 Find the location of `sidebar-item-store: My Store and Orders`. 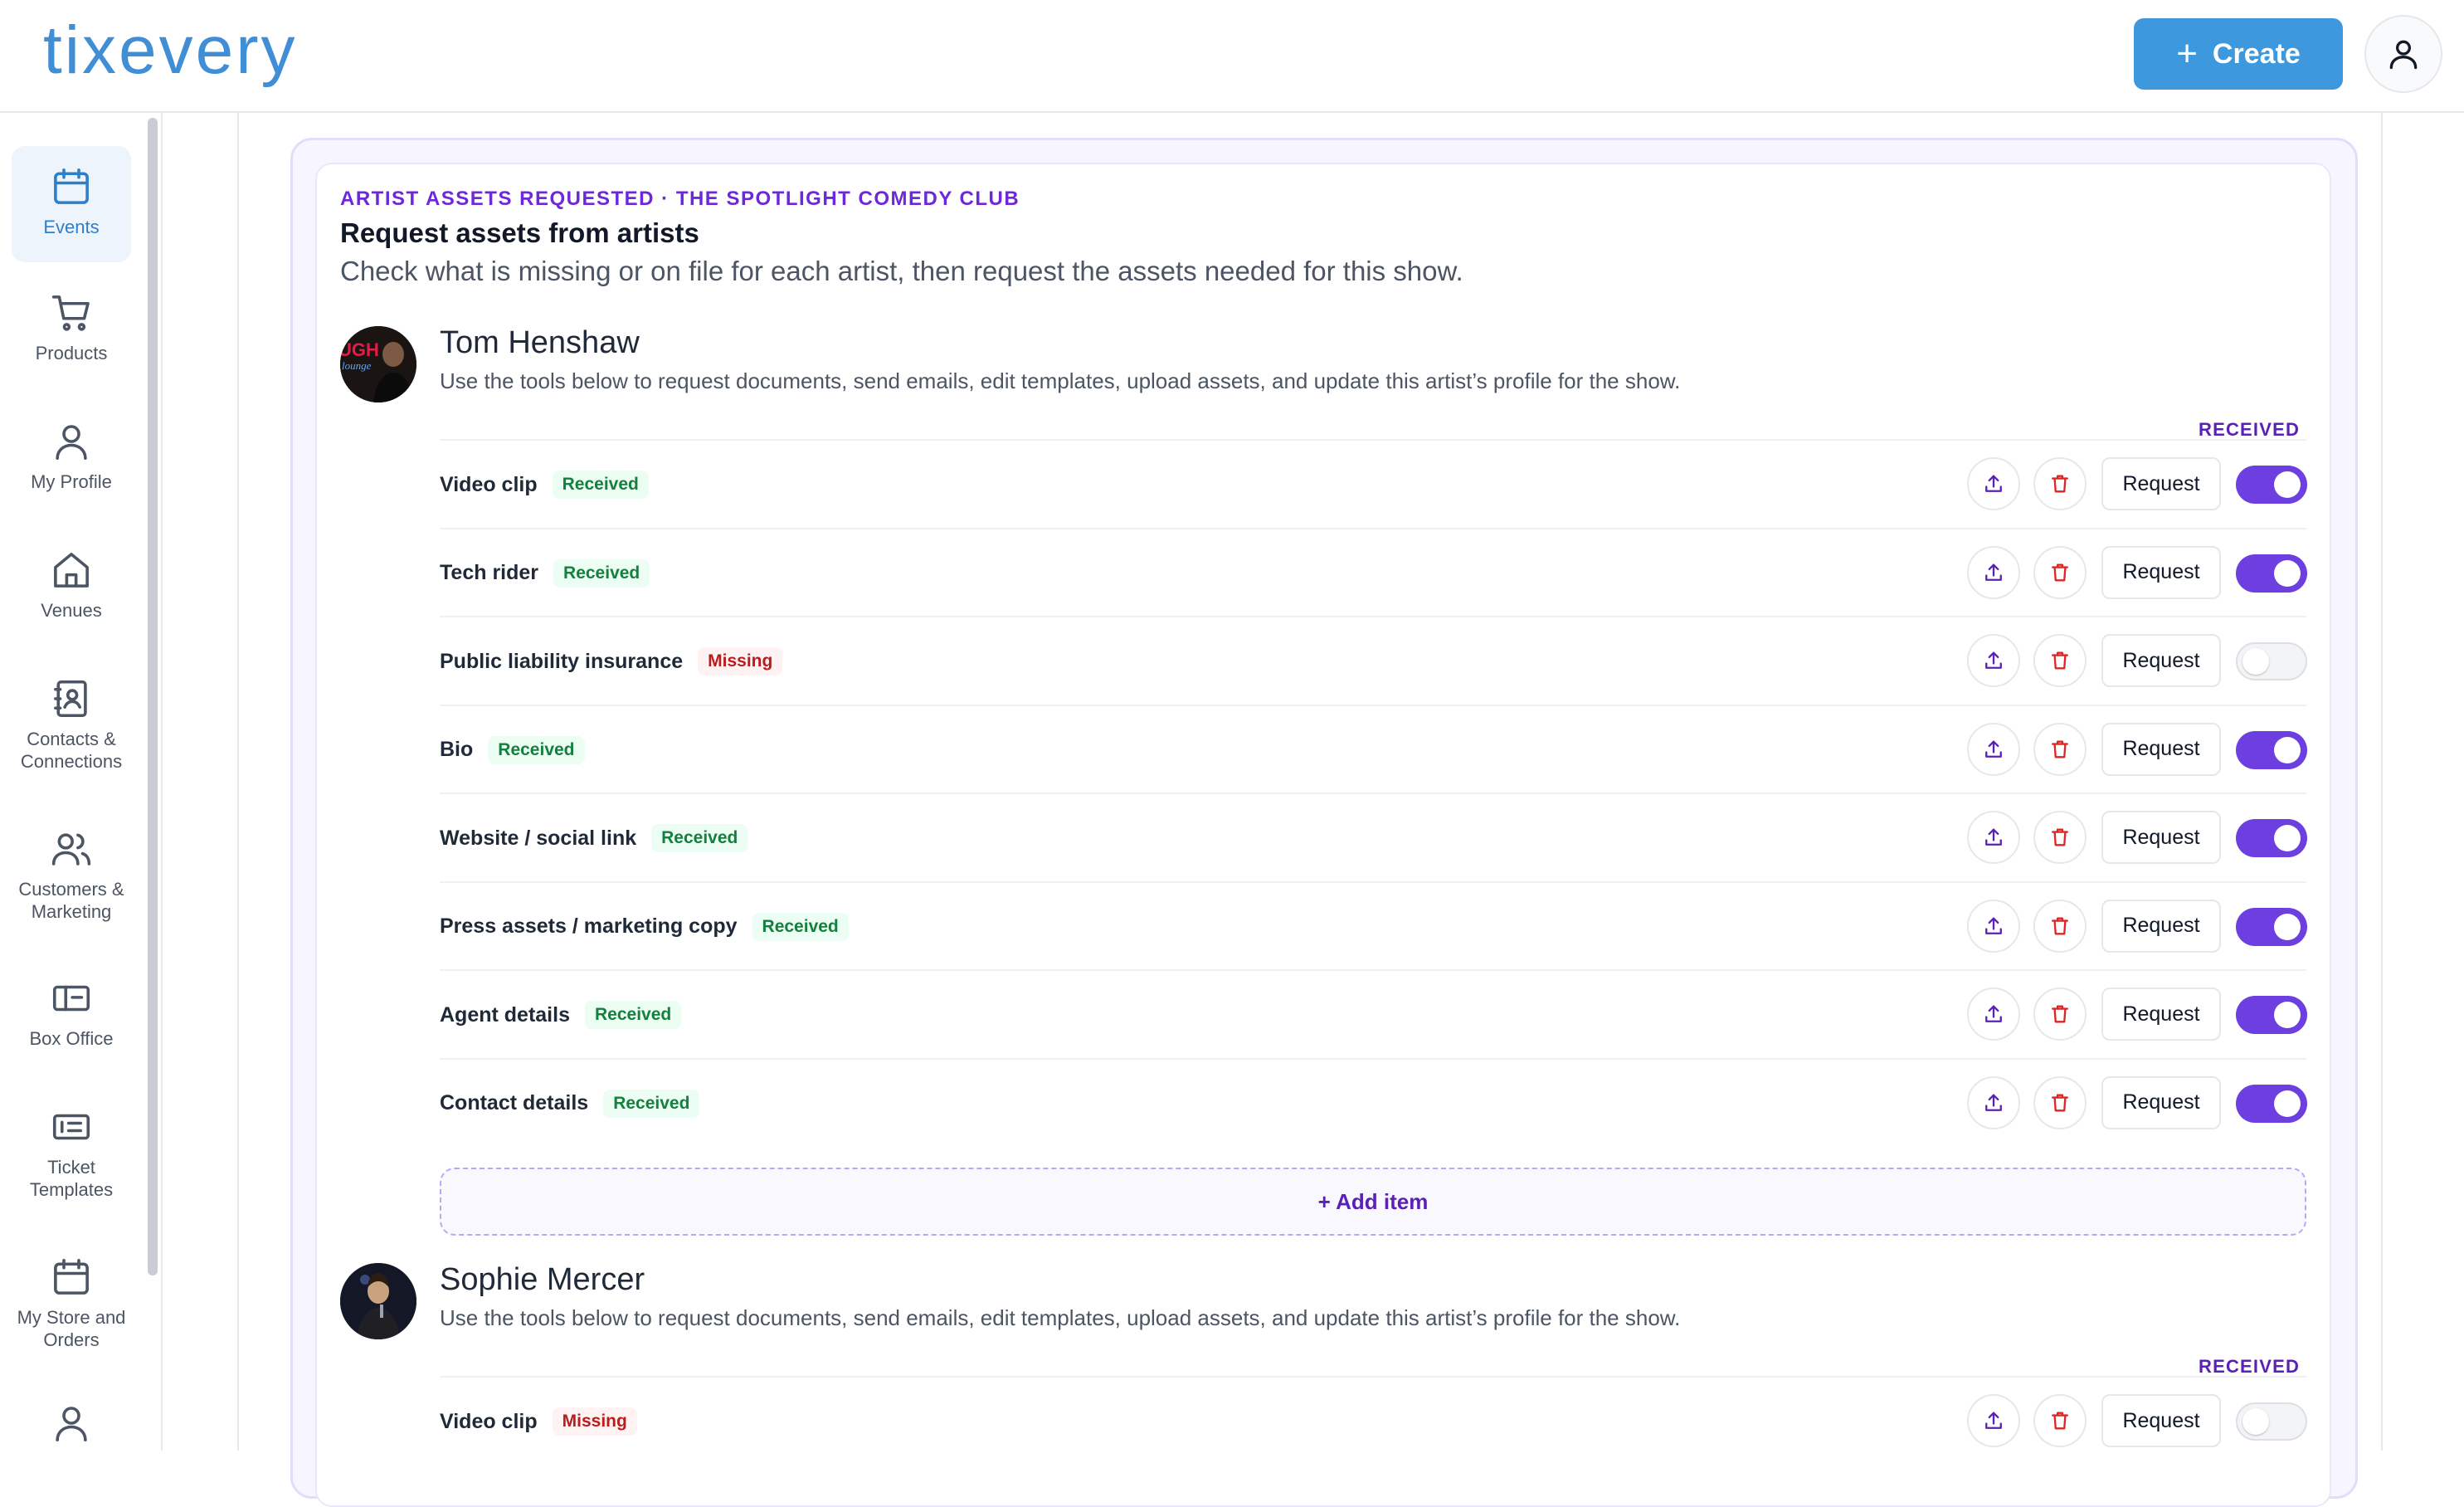

sidebar-item-store: My Store and Orders is located at coordinates (71, 1303).